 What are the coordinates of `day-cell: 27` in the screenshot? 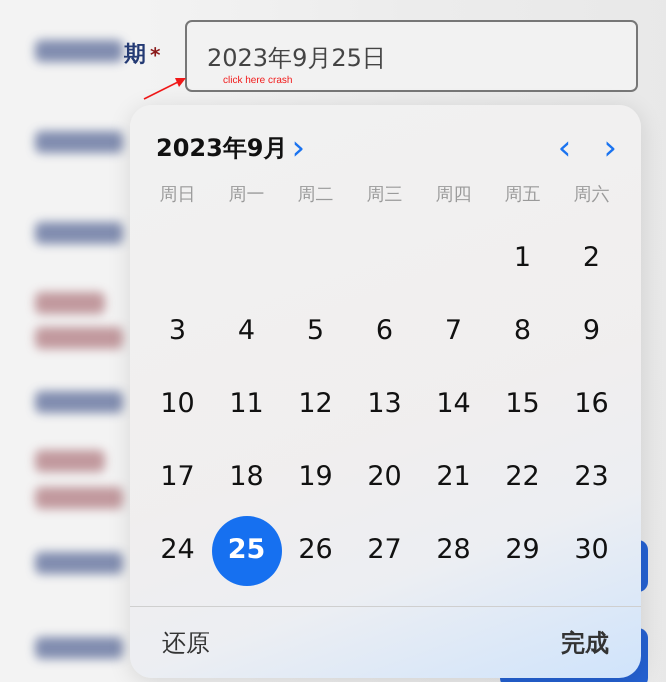 It's located at (385, 551).